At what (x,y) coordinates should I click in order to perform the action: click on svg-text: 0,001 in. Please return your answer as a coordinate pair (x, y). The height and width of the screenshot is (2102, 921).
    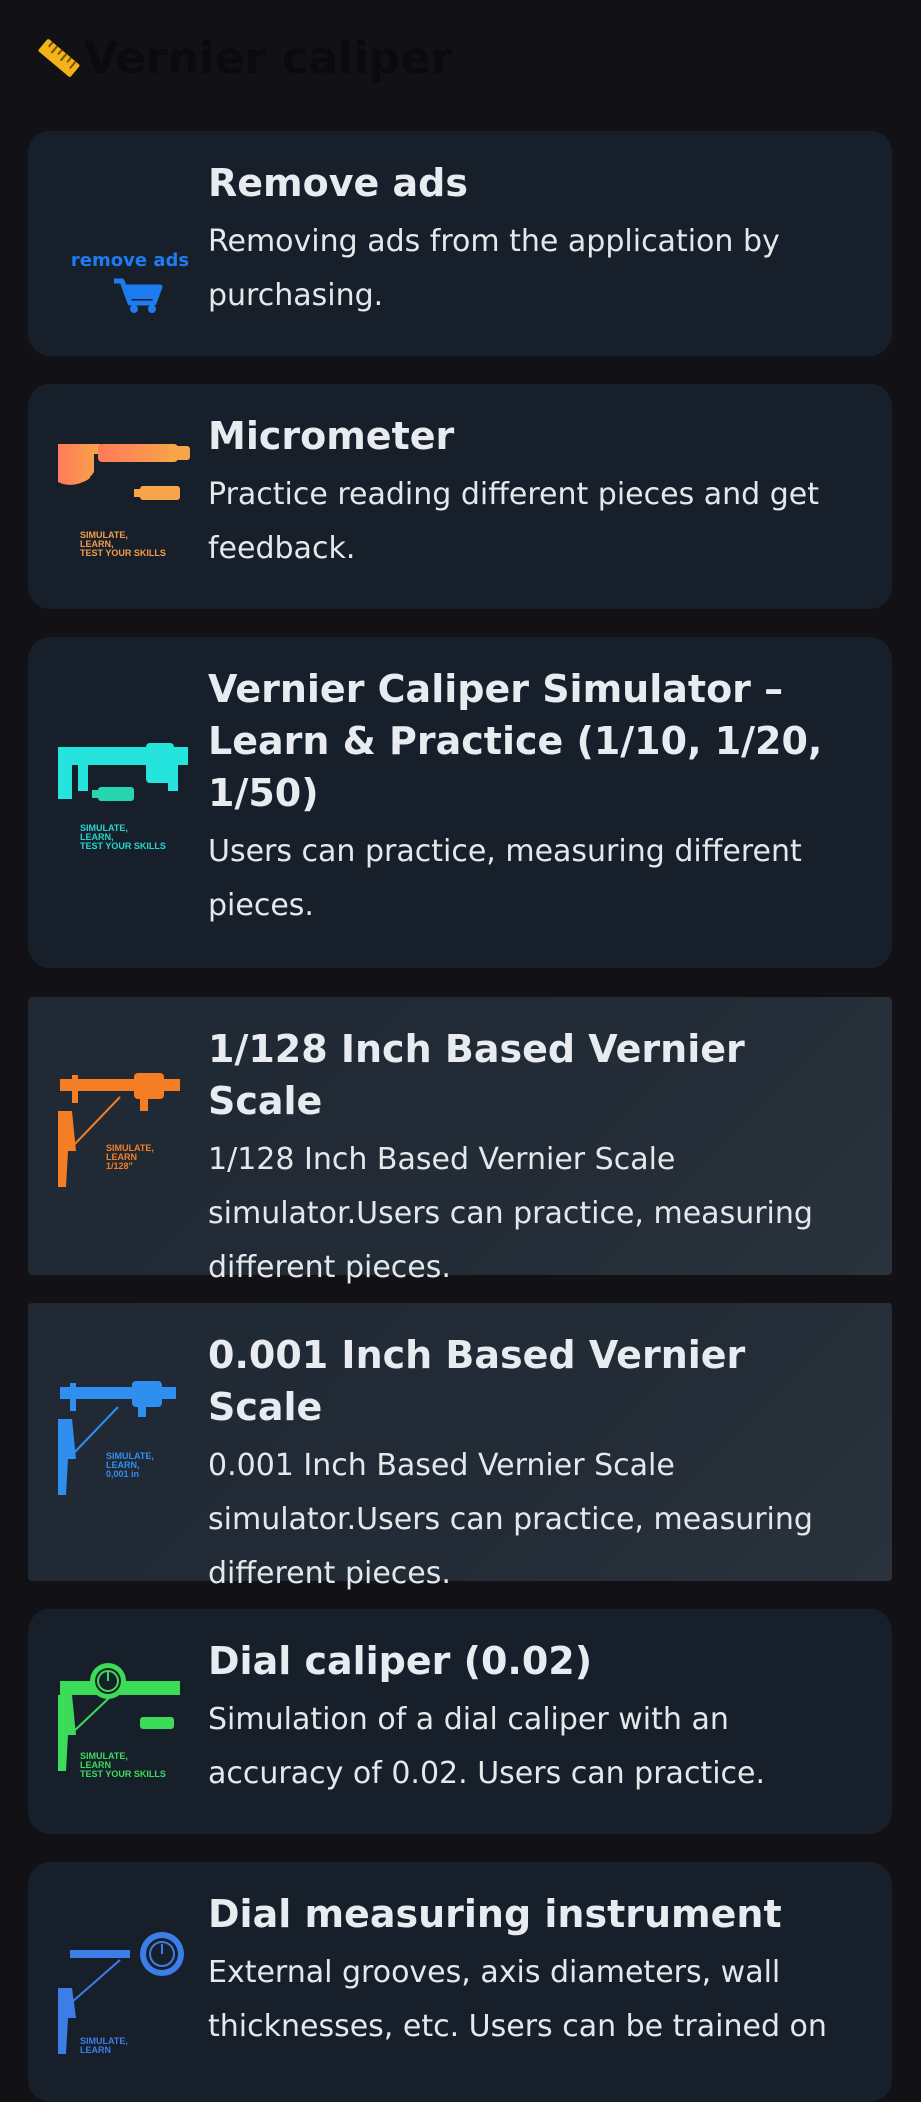
    Looking at the image, I should click on (122, 1474).